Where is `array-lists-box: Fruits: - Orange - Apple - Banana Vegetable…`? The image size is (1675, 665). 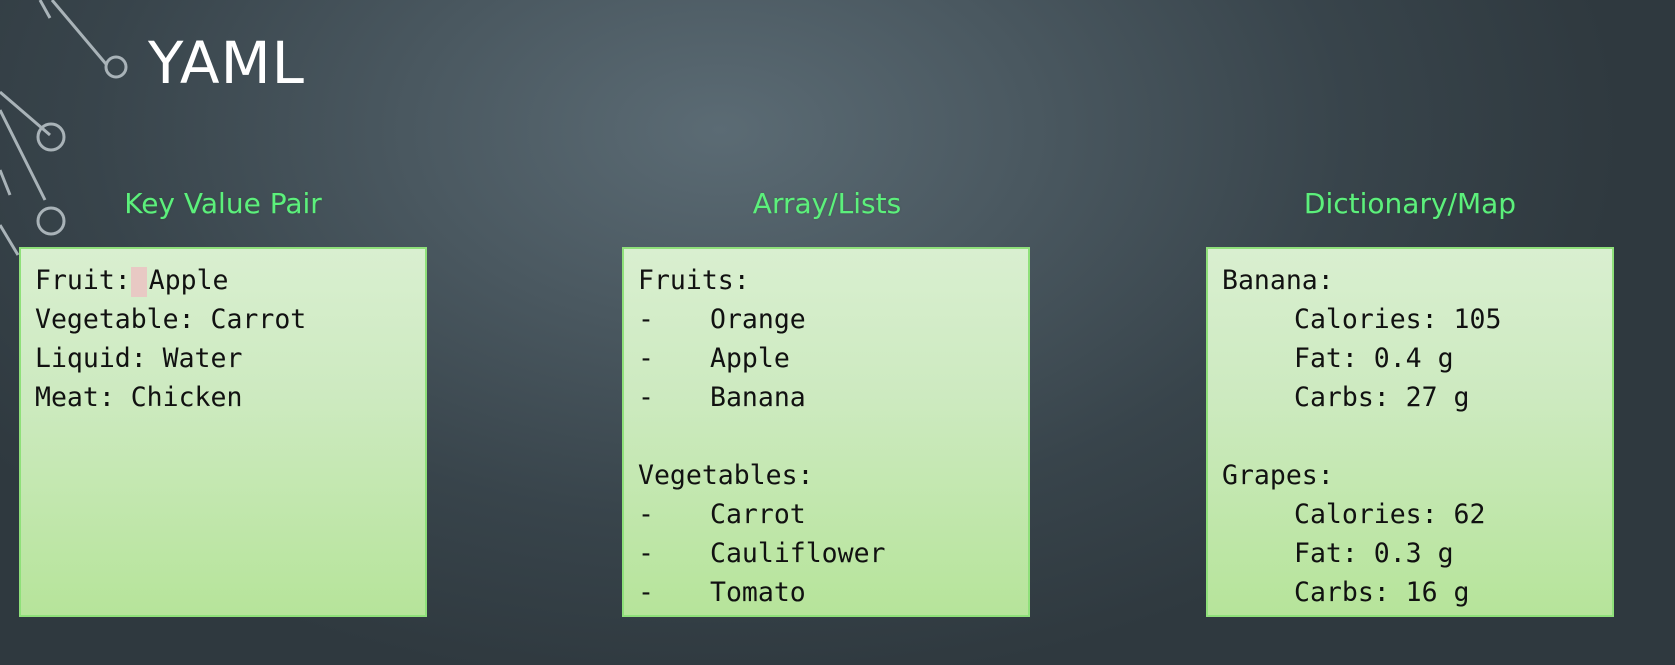 array-lists-box: Fruits: - Orange - Apple - Banana Vegetable… is located at coordinates (826, 432).